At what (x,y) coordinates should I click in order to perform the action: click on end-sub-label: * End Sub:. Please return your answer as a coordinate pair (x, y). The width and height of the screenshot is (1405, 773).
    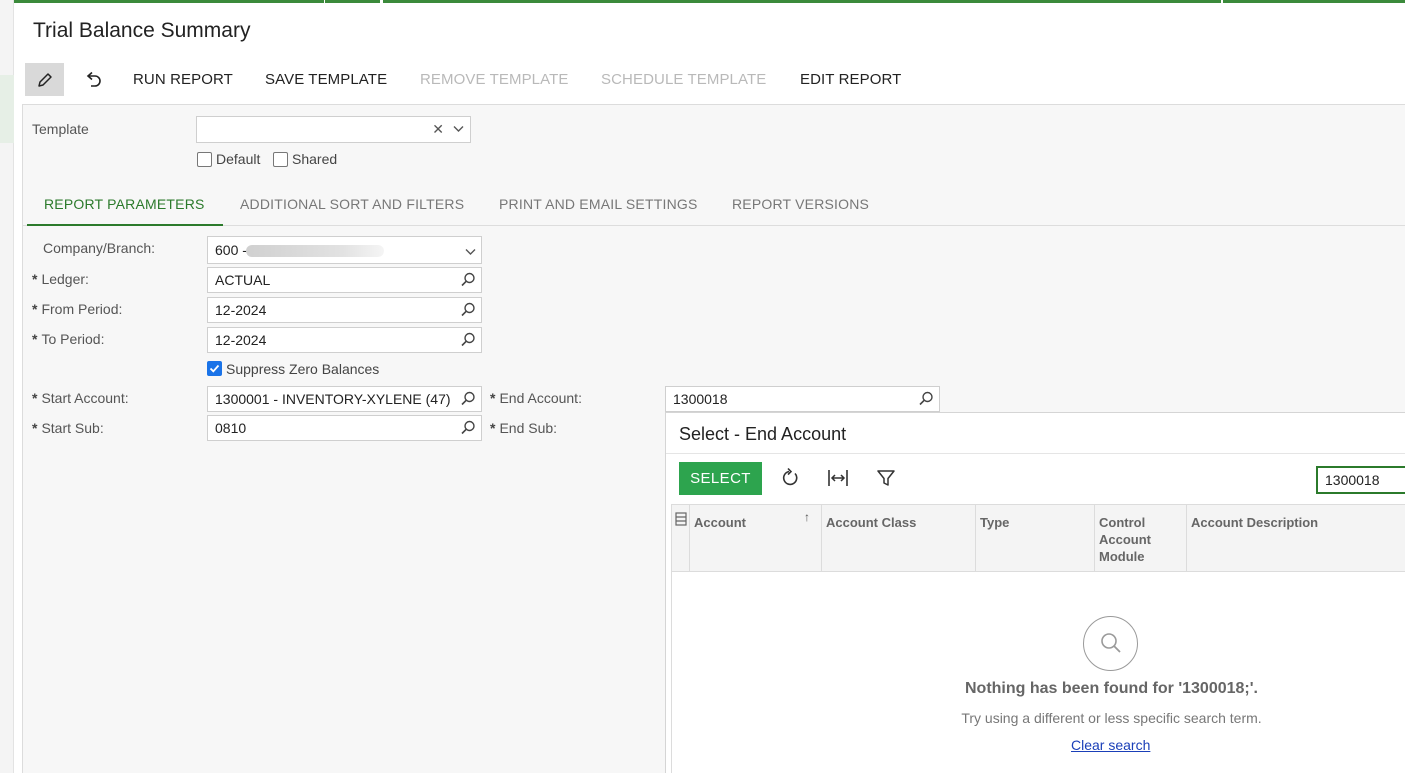
    Looking at the image, I should click on (524, 428).